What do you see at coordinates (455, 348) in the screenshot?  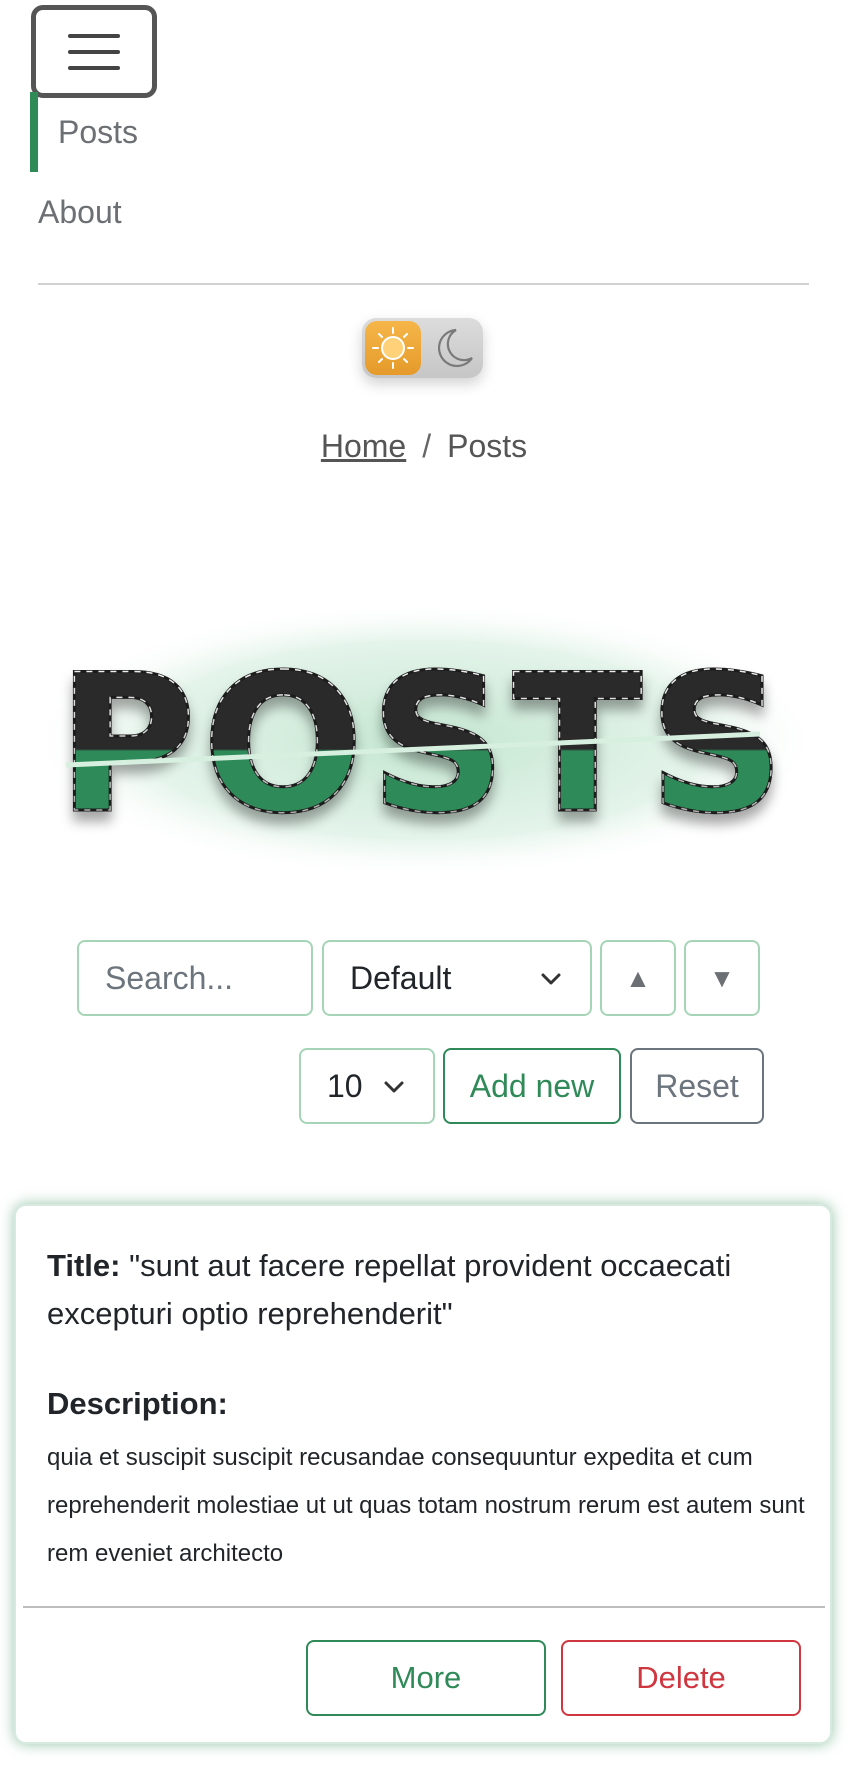 I see `moon-icon` at bounding box center [455, 348].